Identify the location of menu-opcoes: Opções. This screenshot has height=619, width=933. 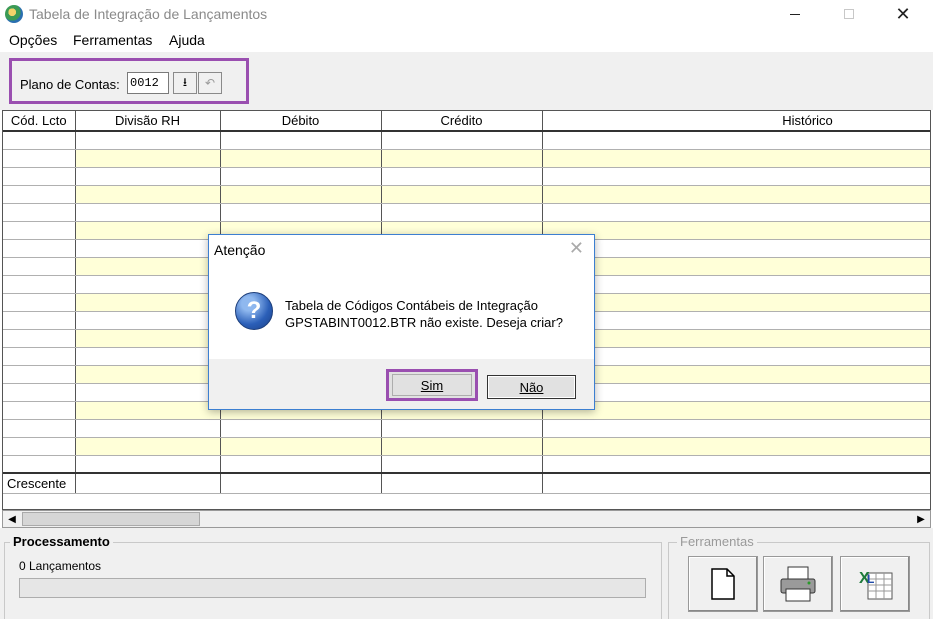
(33, 40).